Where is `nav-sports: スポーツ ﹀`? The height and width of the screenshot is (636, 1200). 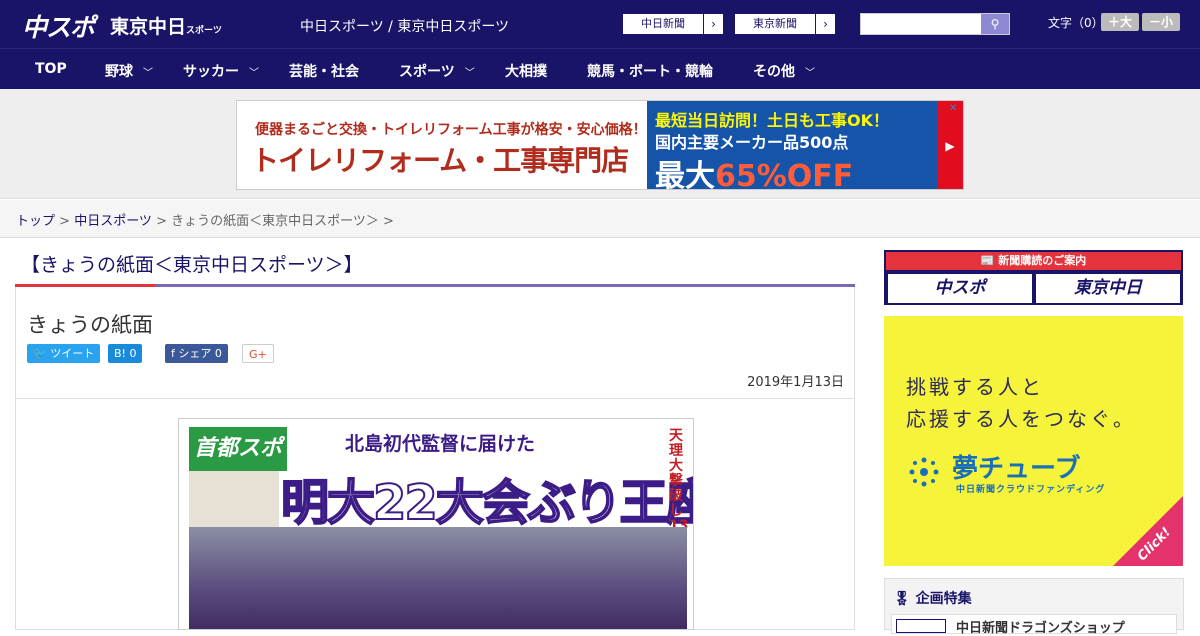 nav-sports: スポーツ ﹀ is located at coordinates (437, 71).